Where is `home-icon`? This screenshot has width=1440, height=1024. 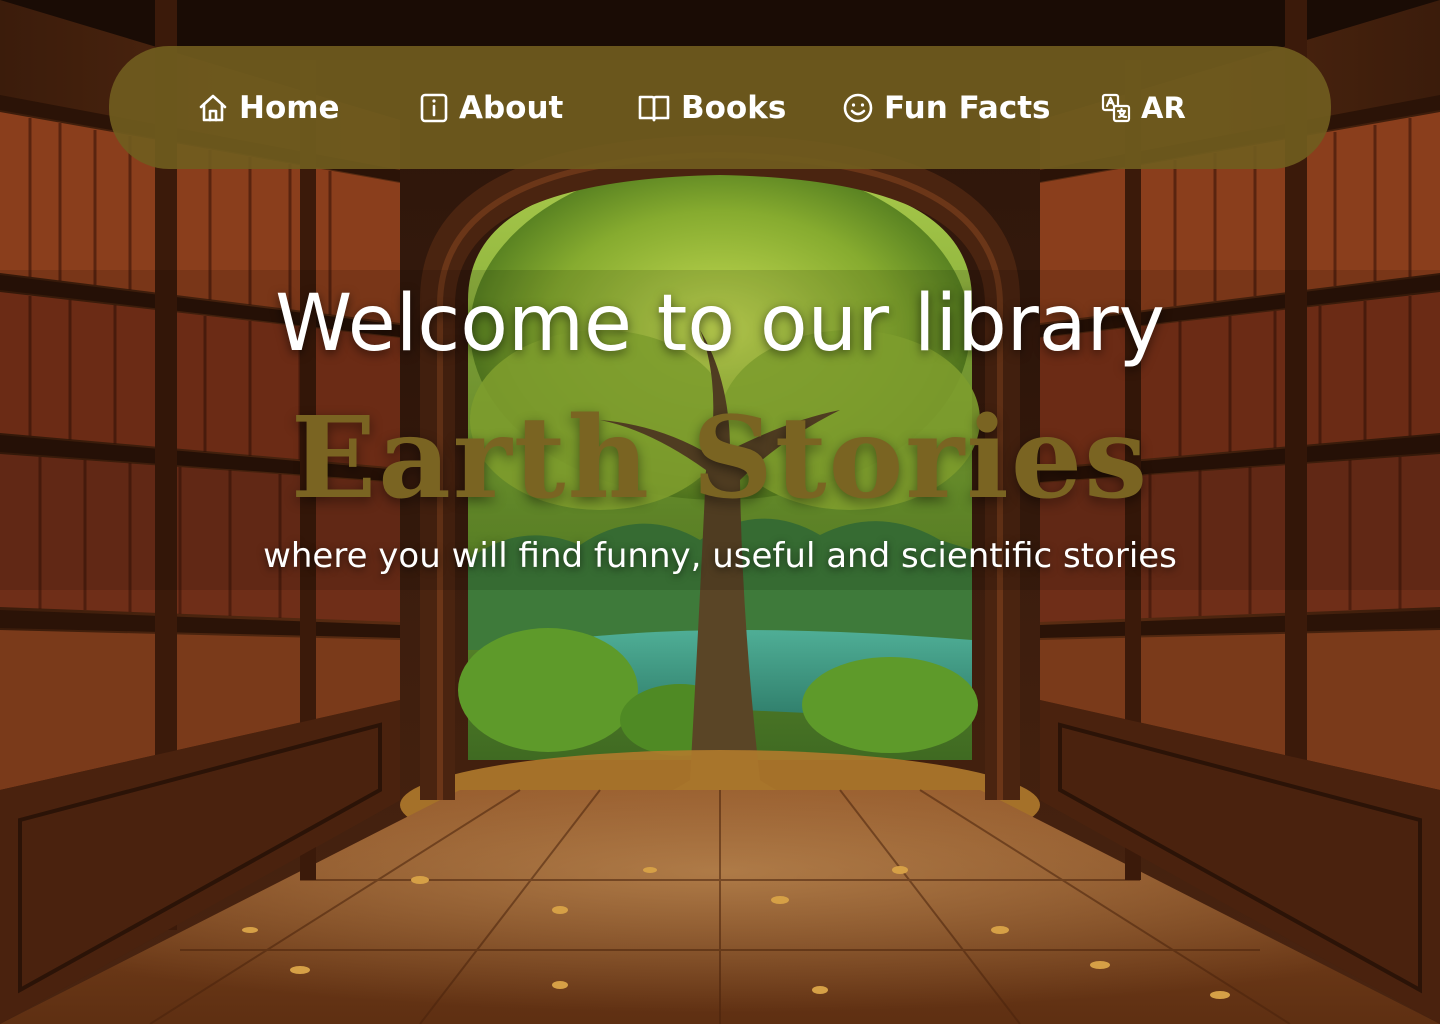 home-icon is located at coordinates (213, 108).